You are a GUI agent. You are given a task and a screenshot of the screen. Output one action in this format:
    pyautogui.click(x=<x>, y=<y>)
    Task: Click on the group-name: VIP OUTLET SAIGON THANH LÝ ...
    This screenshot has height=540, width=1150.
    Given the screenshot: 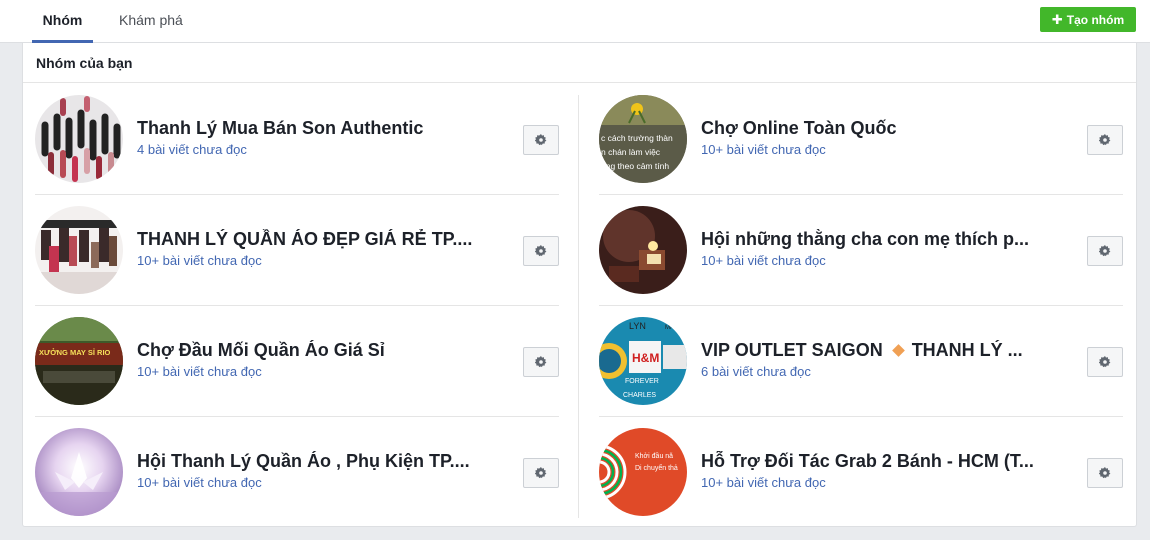 What is the action you would take?
    pyautogui.click(x=871, y=350)
    